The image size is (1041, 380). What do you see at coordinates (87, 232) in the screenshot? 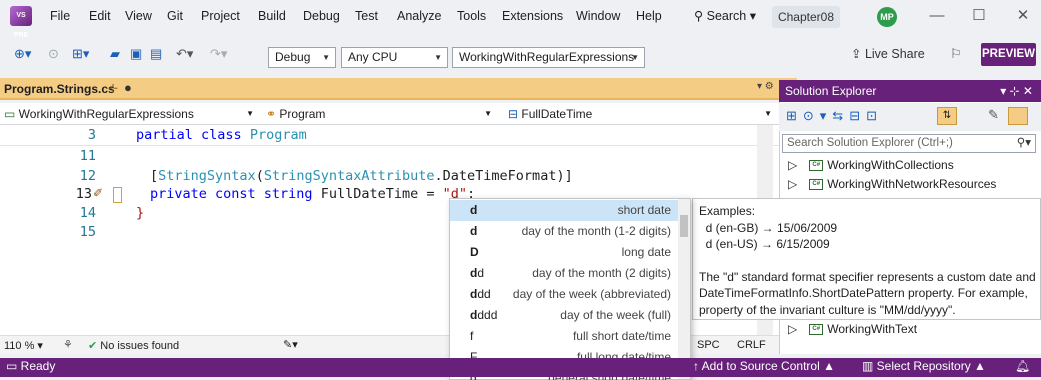
I see `line-number: 15` at bounding box center [87, 232].